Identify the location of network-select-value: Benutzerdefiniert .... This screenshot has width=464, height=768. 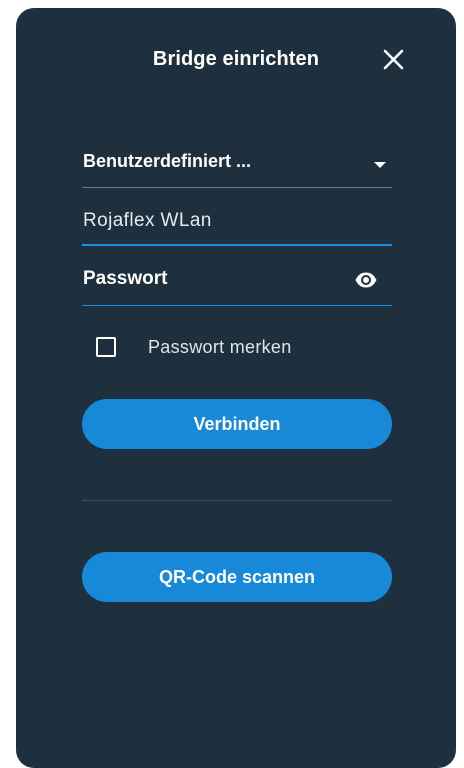
(167, 161).